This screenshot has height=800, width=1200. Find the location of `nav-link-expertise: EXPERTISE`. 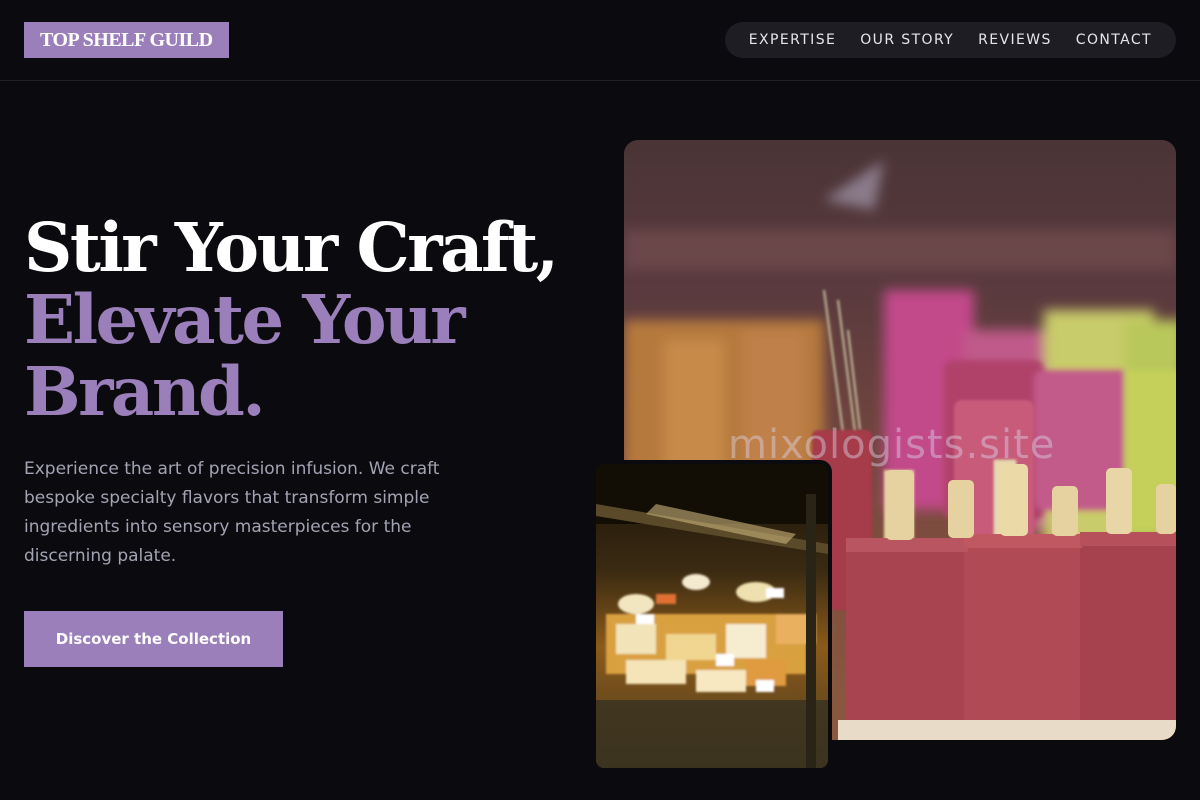

nav-link-expertise: EXPERTISE is located at coordinates (792, 40).